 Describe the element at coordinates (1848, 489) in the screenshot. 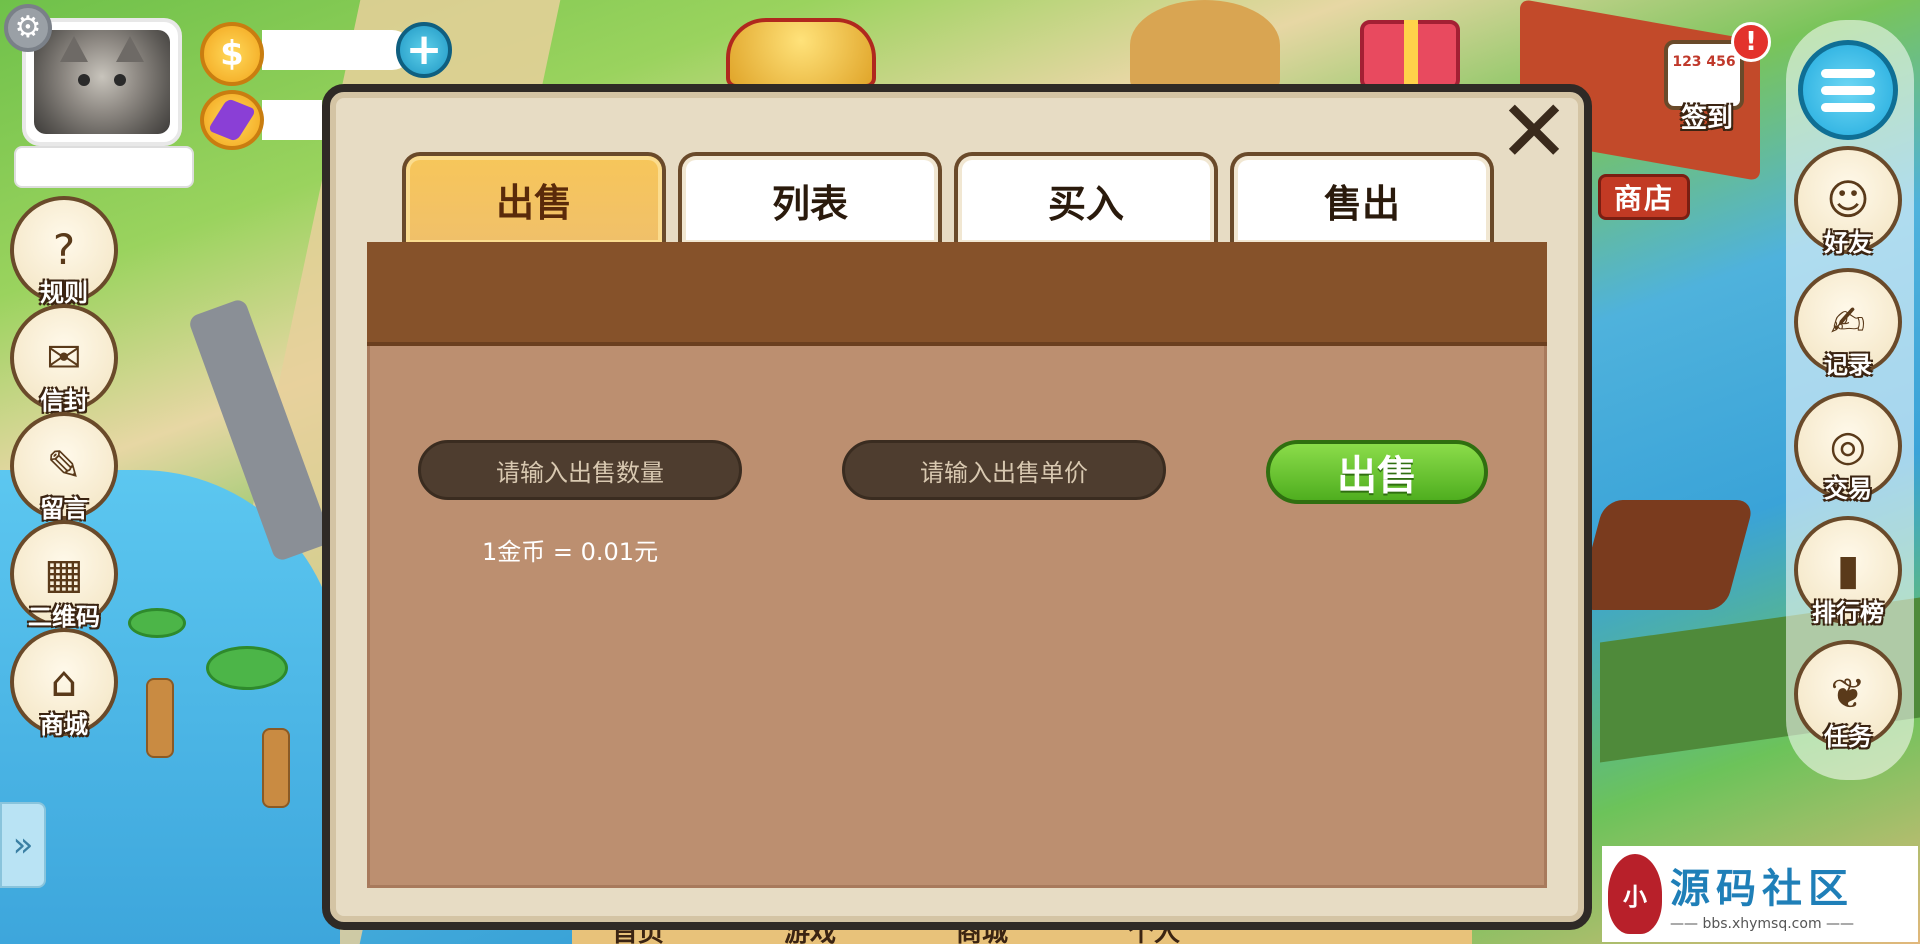

I see `trade-label: 交易` at that location.